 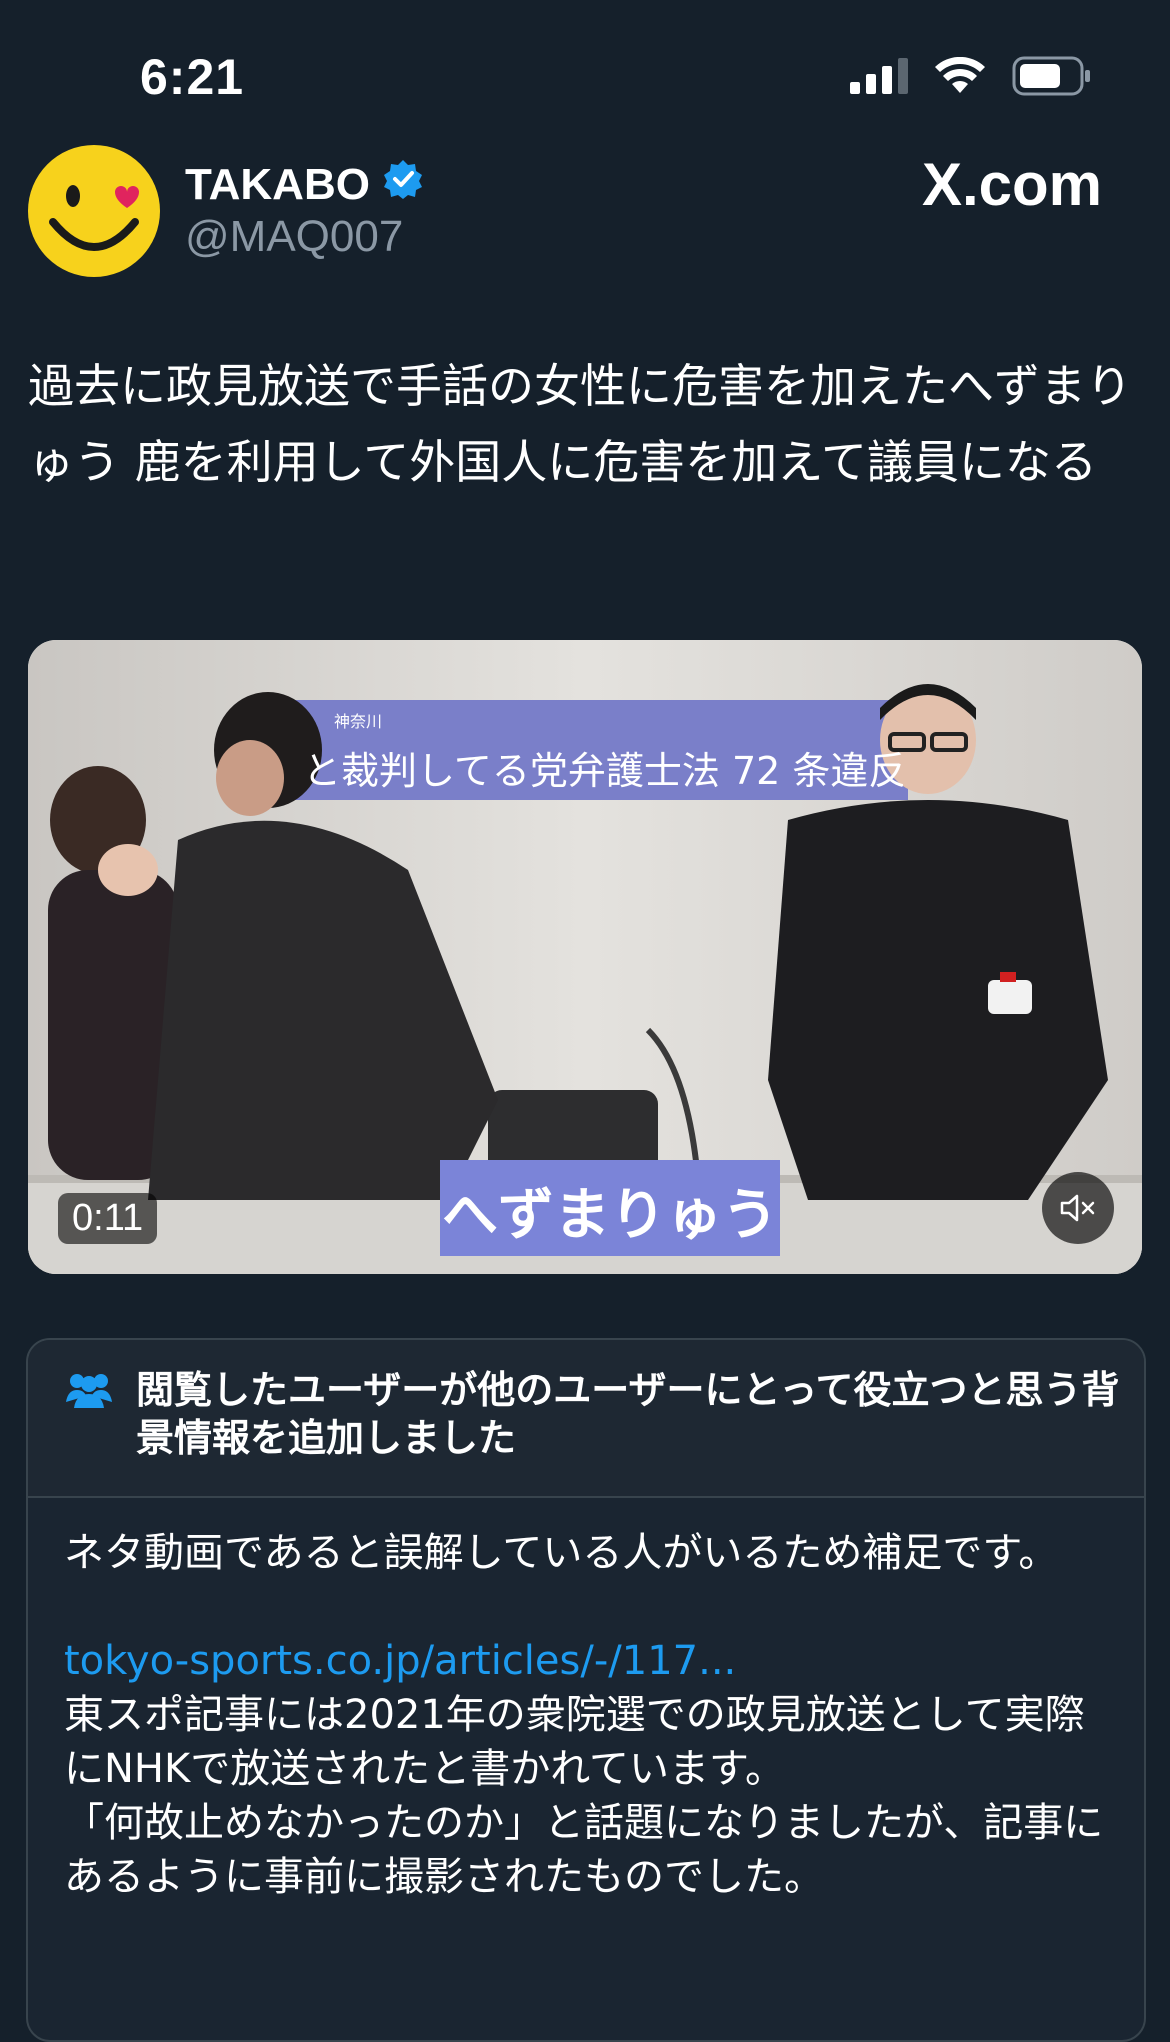 I want to click on site-label: X.com, so click(x=1011, y=184).